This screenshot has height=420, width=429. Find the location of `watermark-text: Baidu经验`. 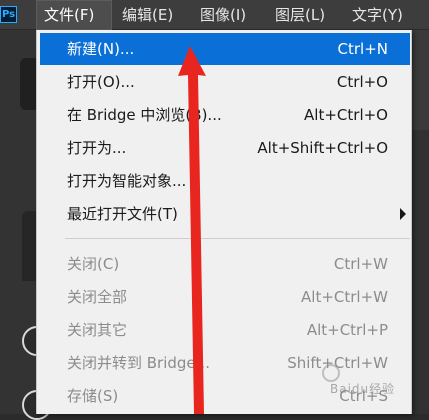

watermark-text: Baidu经验 is located at coordinates (363, 389).